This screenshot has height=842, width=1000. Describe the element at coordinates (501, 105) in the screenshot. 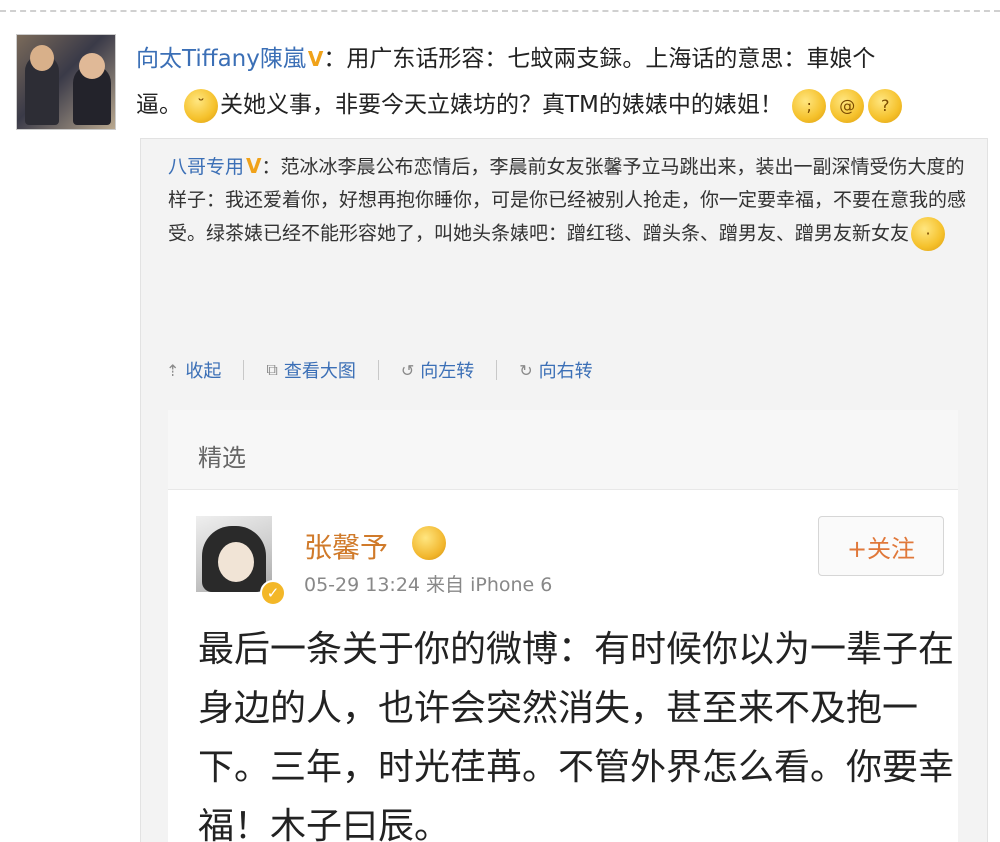

I see `main-post-line-2b: 关她义事，非要今天立婊坊的？真TM的婊婊中的婊姐！` at that location.